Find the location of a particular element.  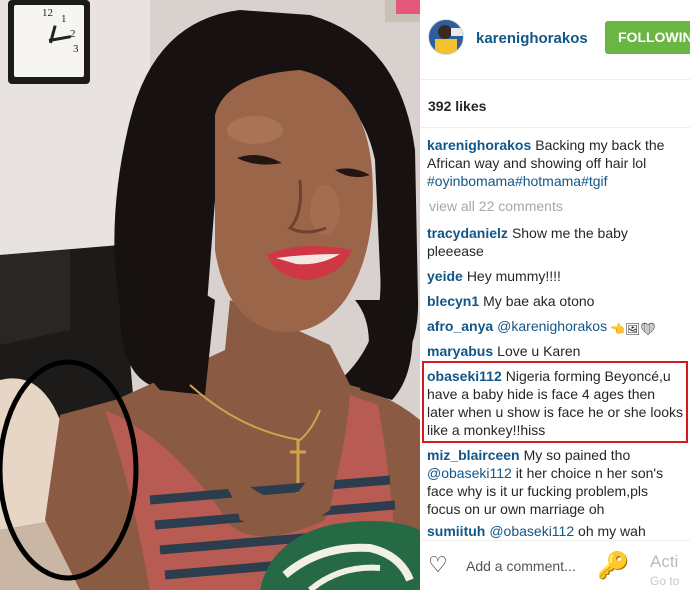

comment-emoji: 👈🖼❤ is located at coordinates (633, 329).